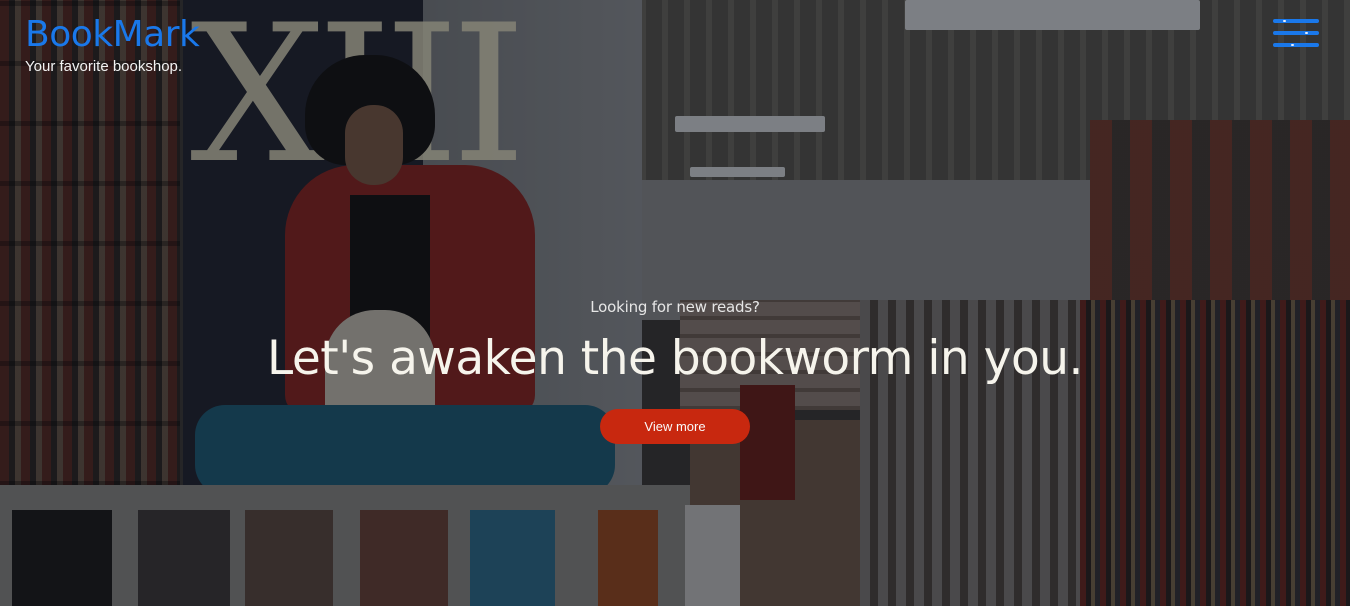  Describe the element at coordinates (675, 307) in the screenshot. I see `hero-eyebrow: Looking for new reads?` at that location.